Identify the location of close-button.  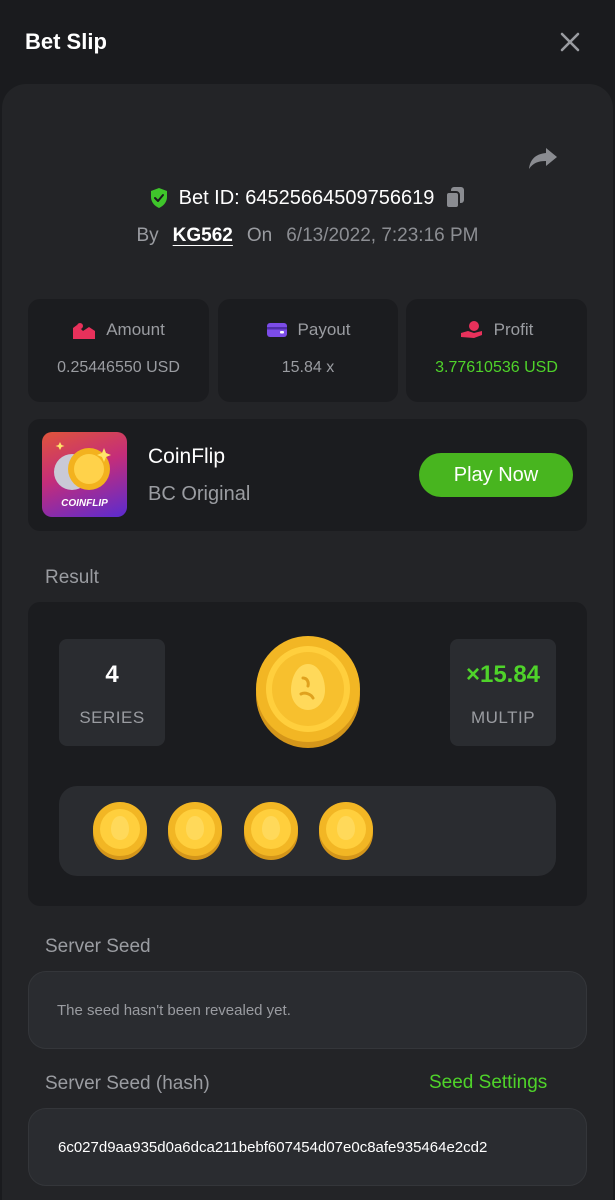
(570, 42).